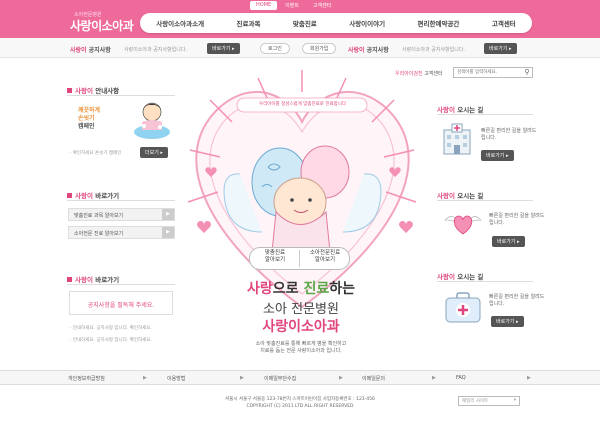  What do you see at coordinates (461, 378) in the screenshot?
I see `bottom-link-faq: FAQ` at bounding box center [461, 378].